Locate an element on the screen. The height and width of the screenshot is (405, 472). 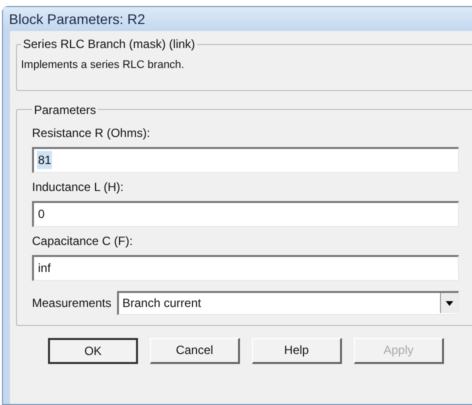
input-field: 81 is located at coordinates (245, 159).